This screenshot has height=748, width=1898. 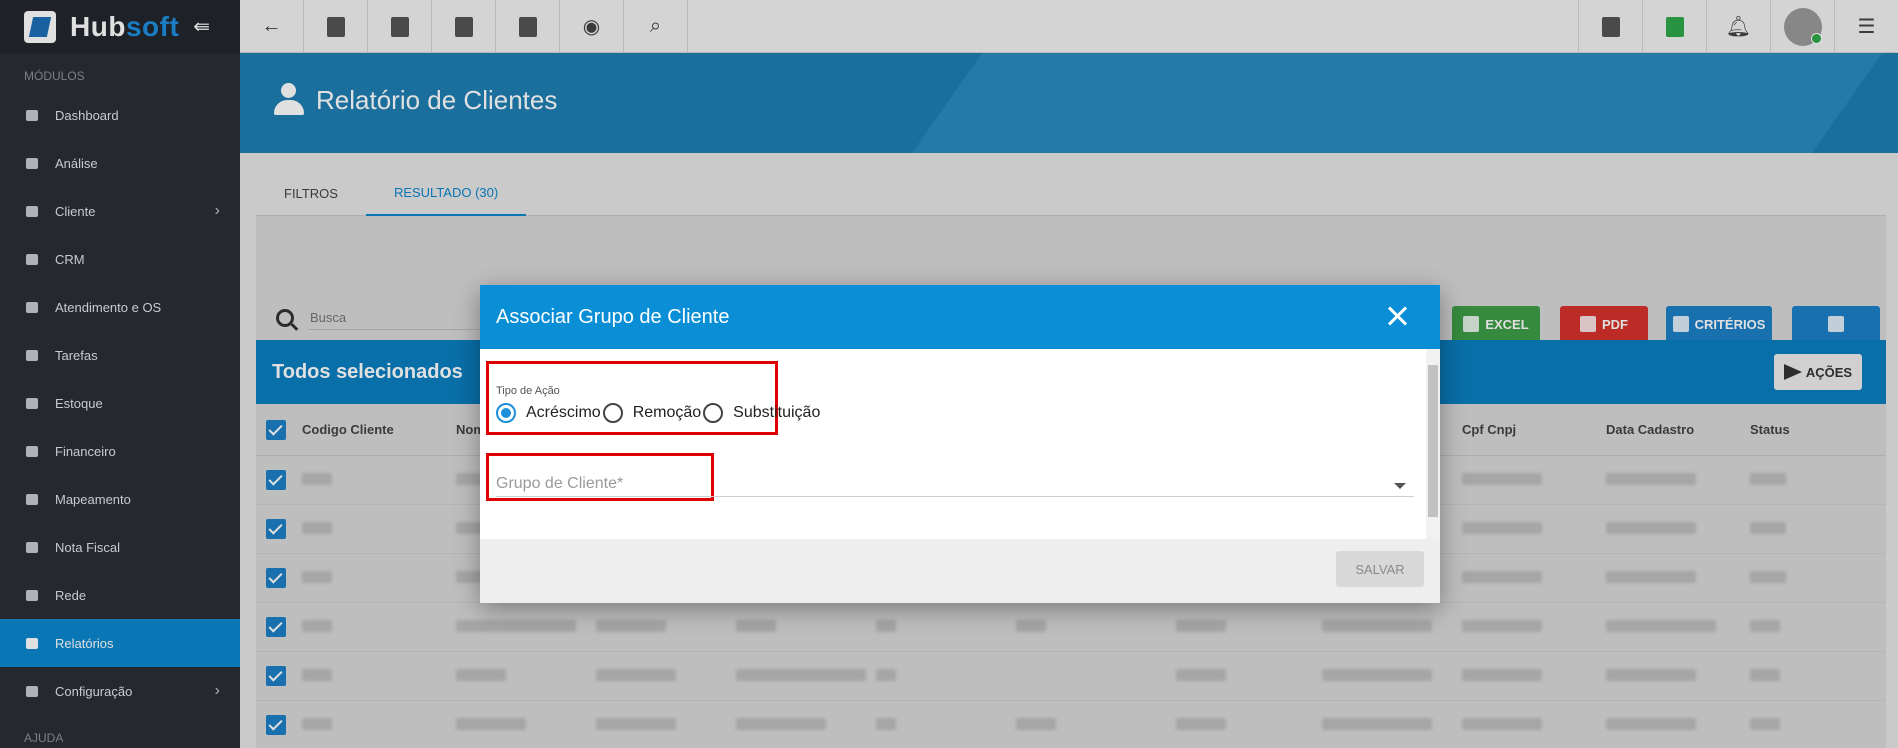 I want to click on radio-label: Acréscimo, so click(x=563, y=412).